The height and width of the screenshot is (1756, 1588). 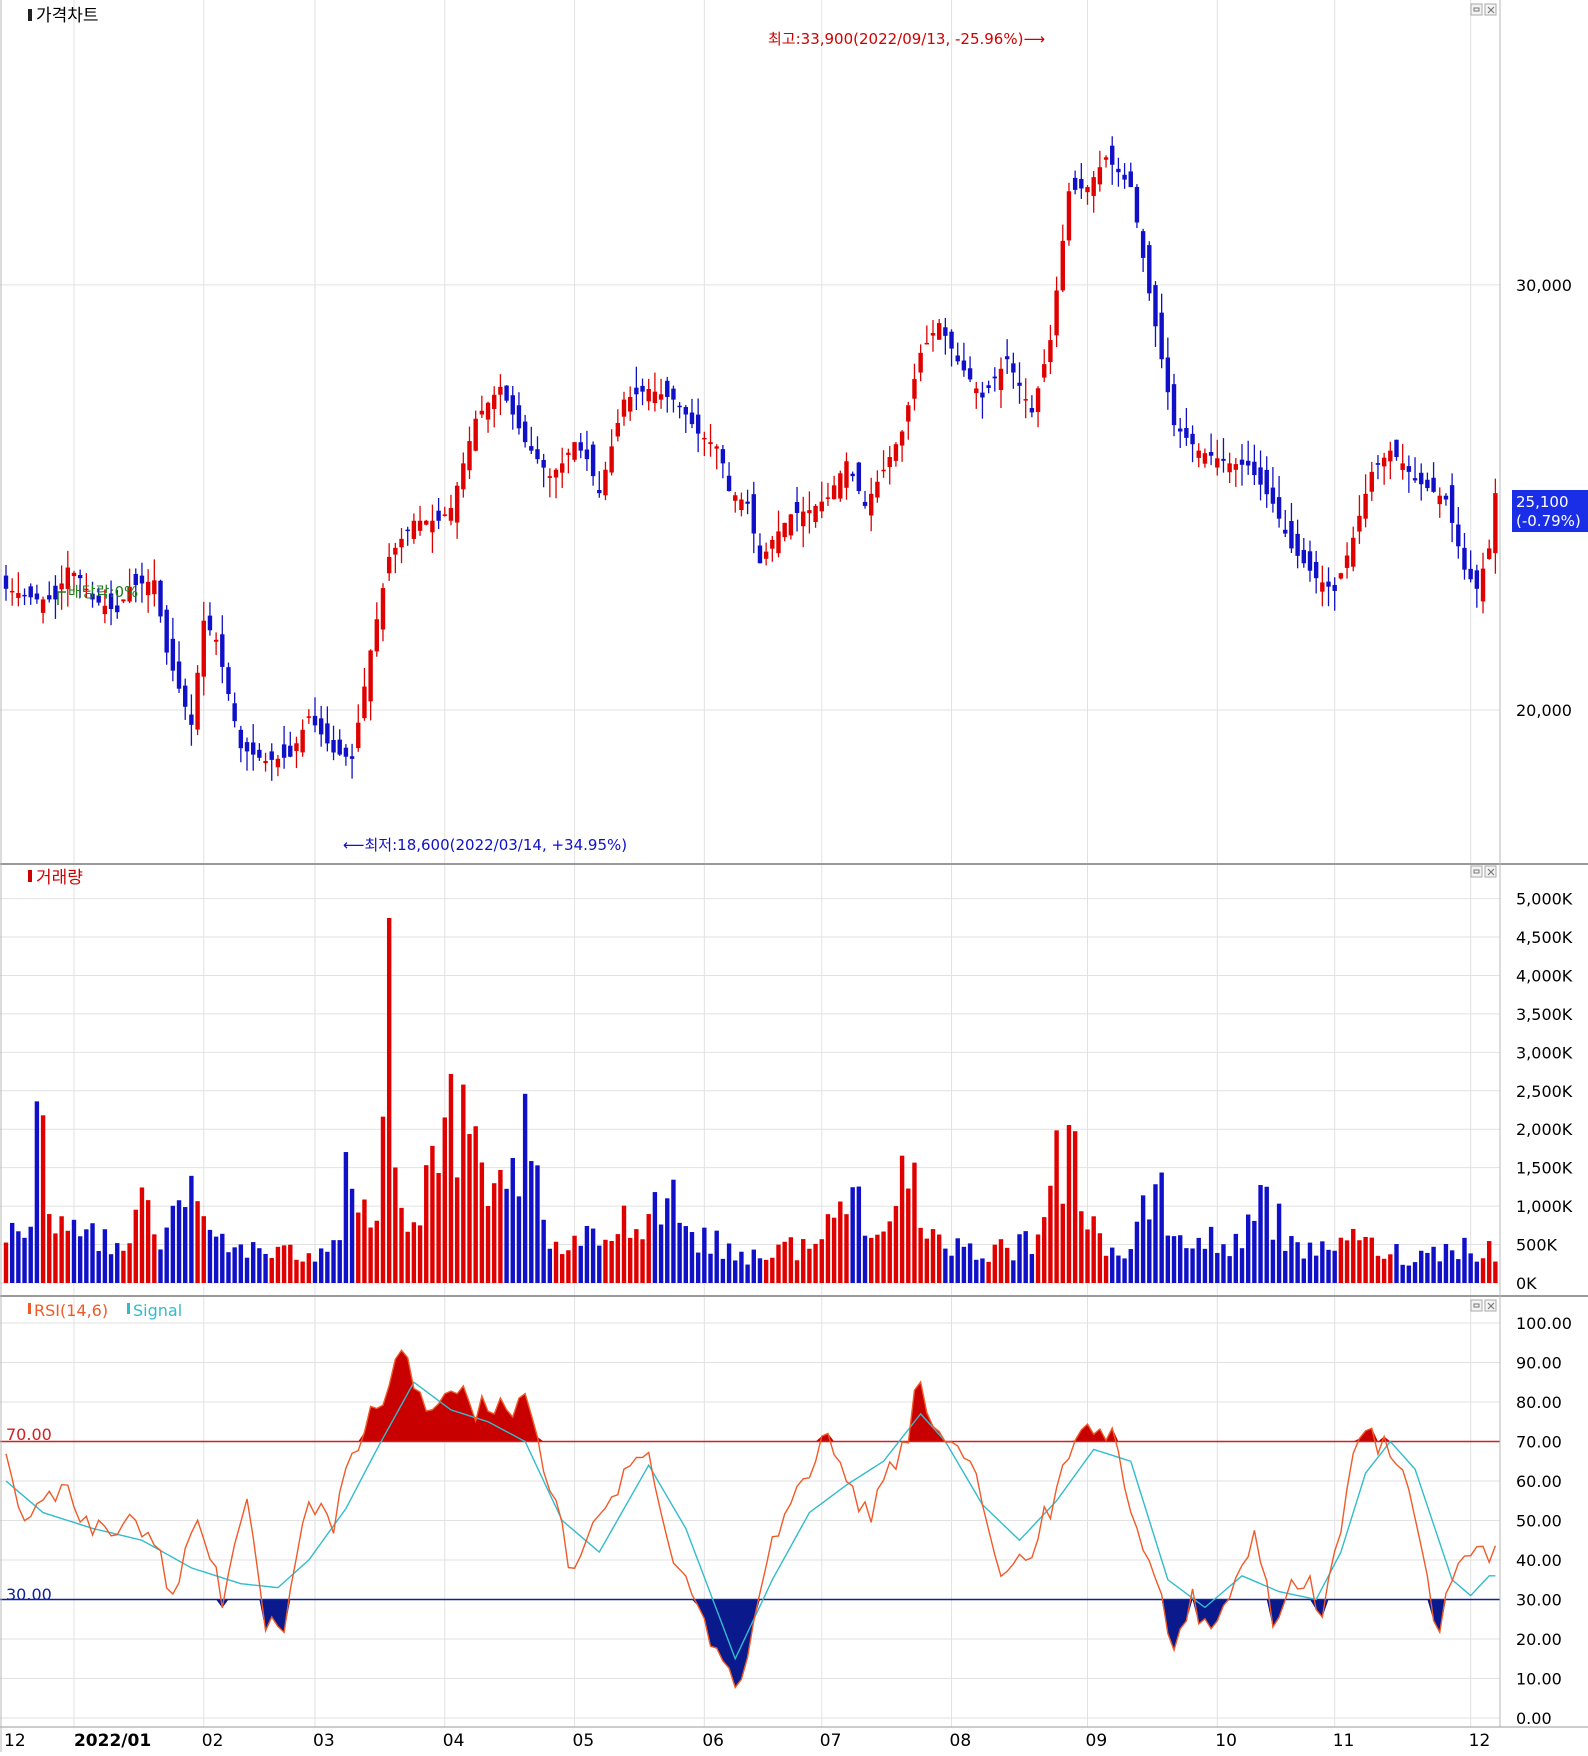 I want to click on volume-tick-label: 2,500K, so click(x=1544, y=1091).